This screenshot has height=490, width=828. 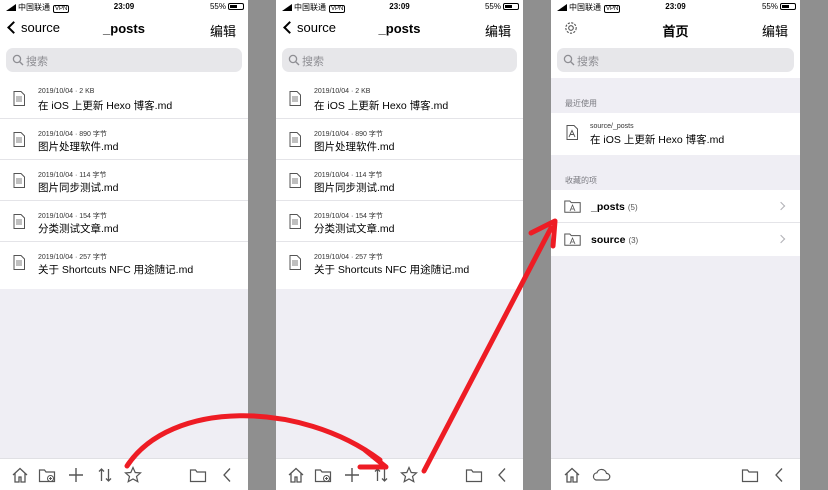 What do you see at coordinates (612, 126) in the screenshot?
I see `recent-item-path: source/_posts` at bounding box center [612, 126].